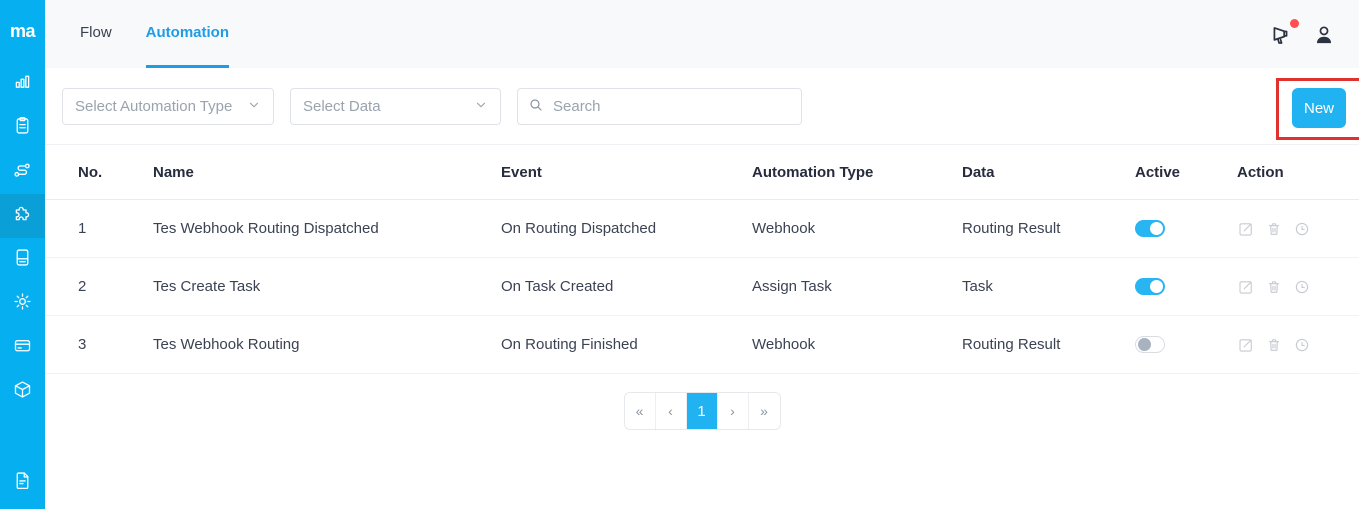  I want to click on sidebar-item-tasks, so click(22, 128).